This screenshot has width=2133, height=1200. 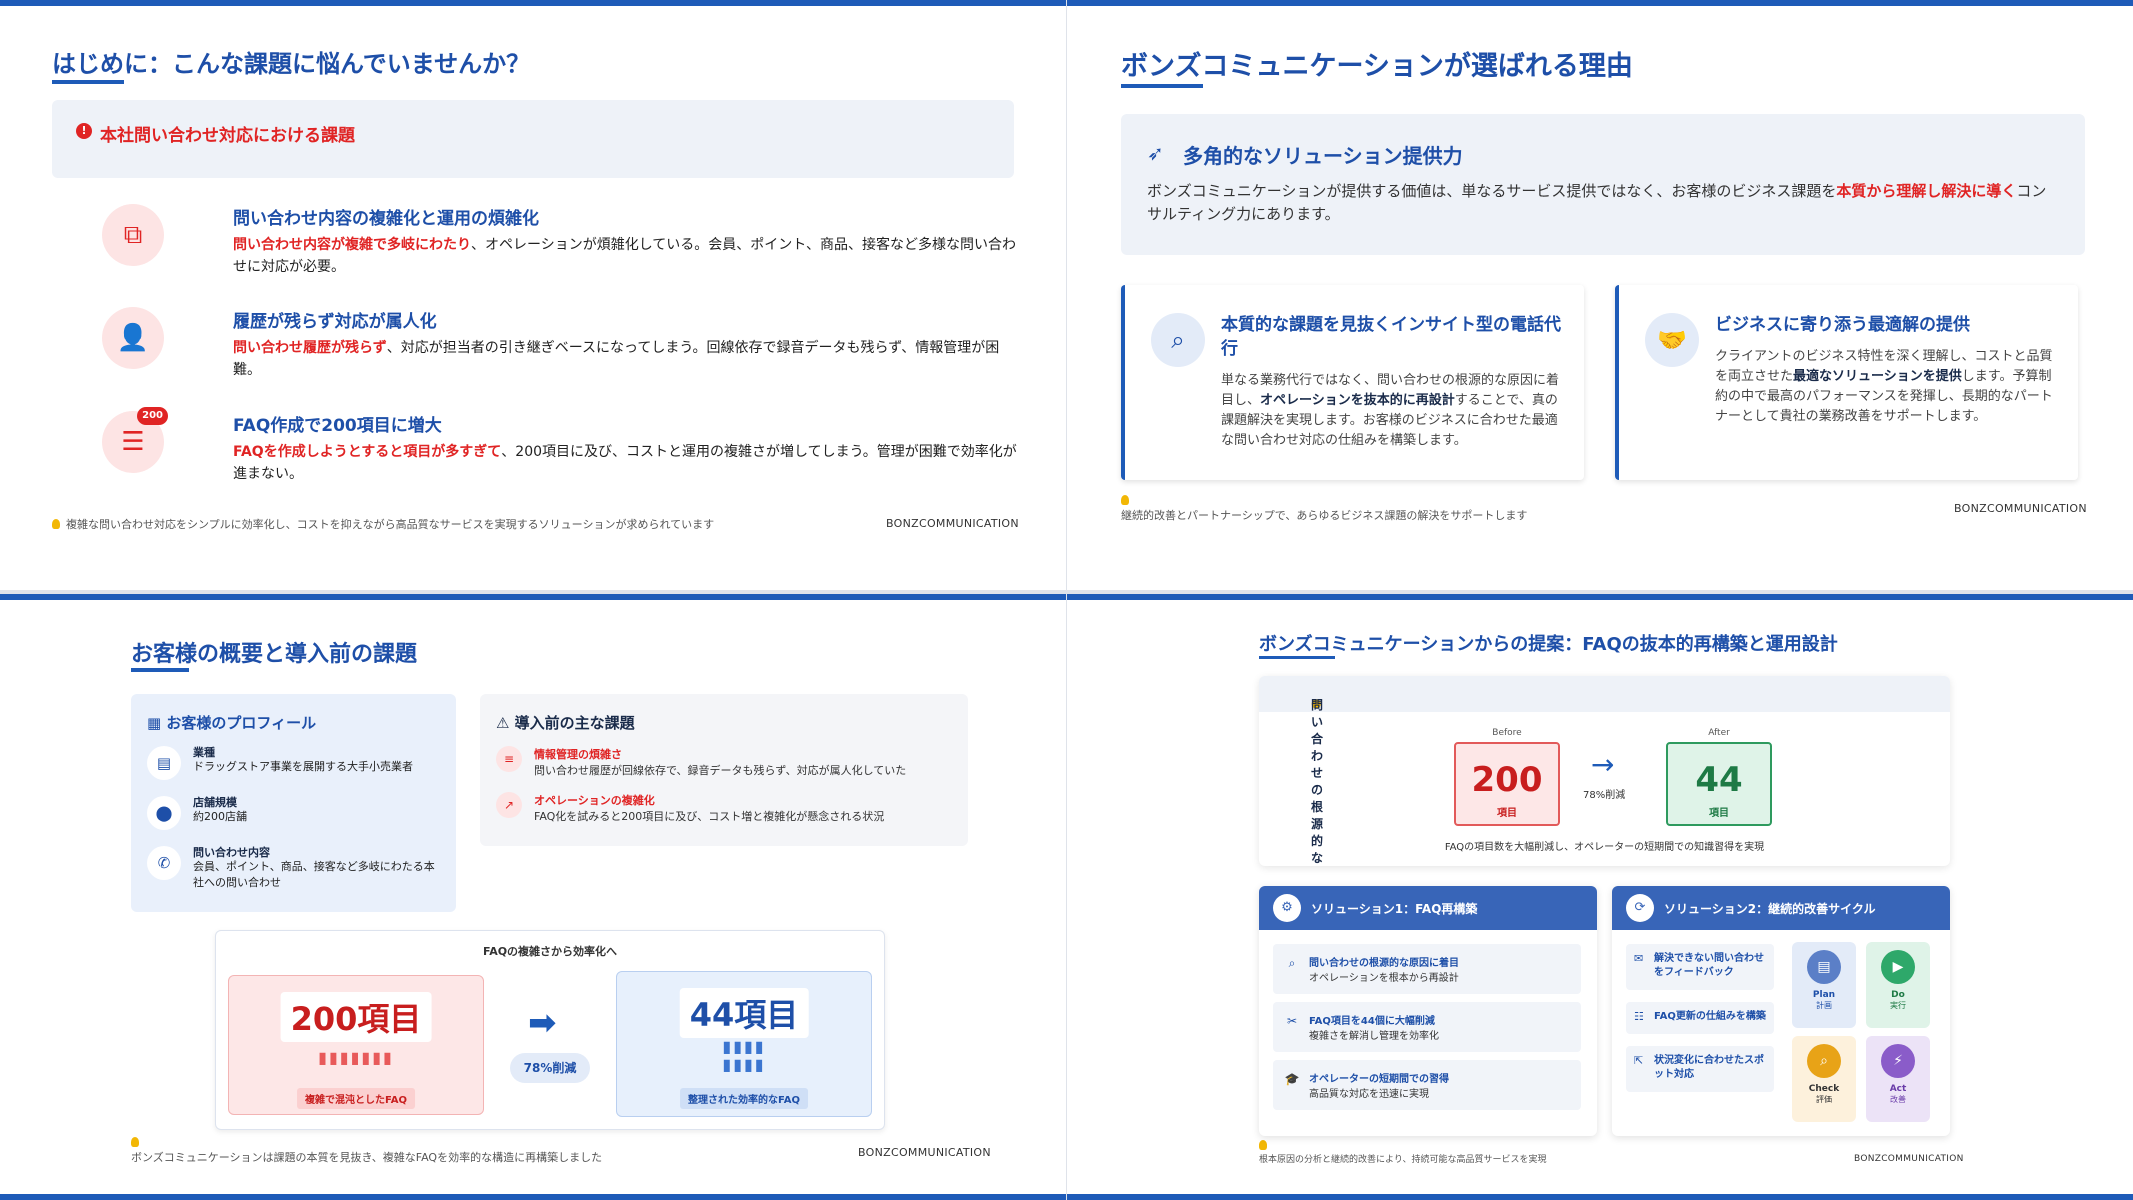 I want to click on before-count: 200項目, so click(x=356, y=1017).